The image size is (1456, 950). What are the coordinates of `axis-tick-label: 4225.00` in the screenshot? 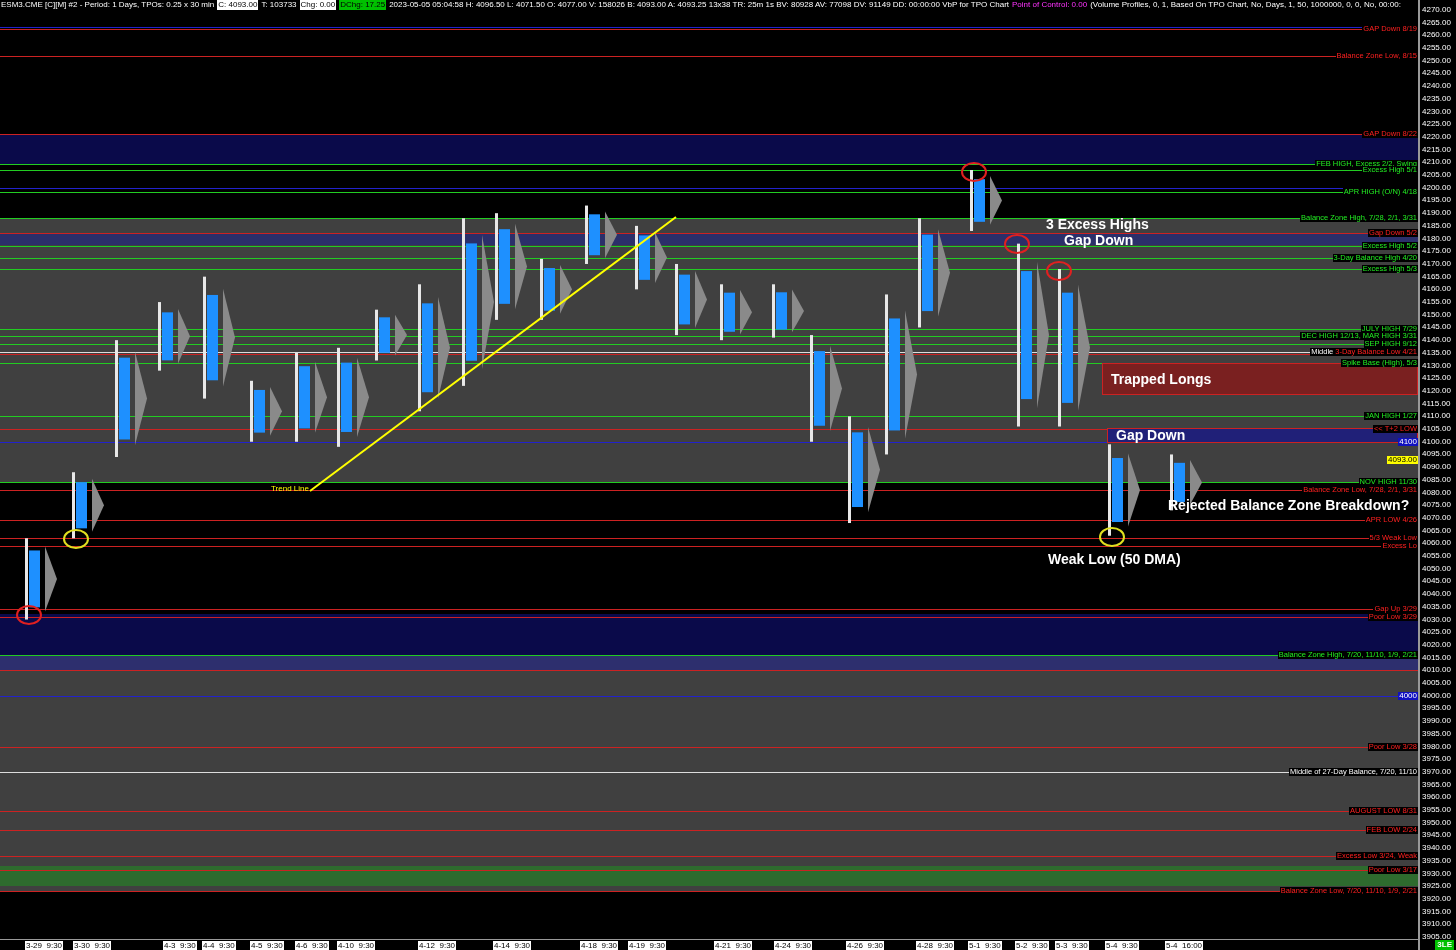 It's located at (1436, 124).